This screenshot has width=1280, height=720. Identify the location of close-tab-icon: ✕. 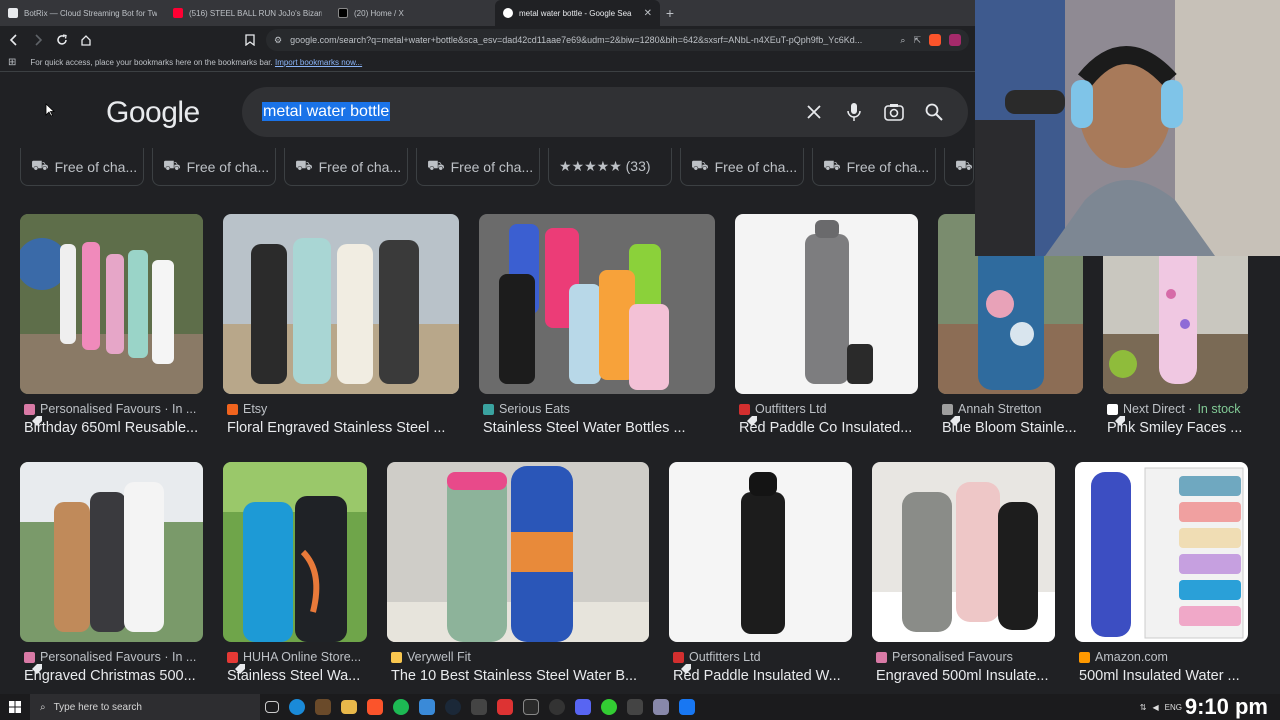
(648, 13).